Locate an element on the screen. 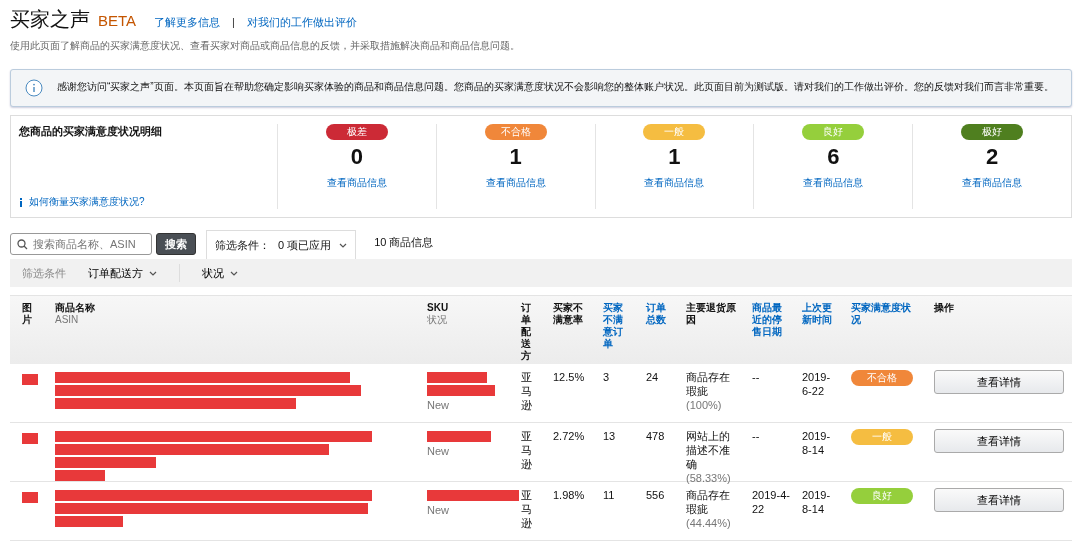 The image size is (1080, 547). filter-bar-label: 筛选条件 is located at coordinates (44, 273).